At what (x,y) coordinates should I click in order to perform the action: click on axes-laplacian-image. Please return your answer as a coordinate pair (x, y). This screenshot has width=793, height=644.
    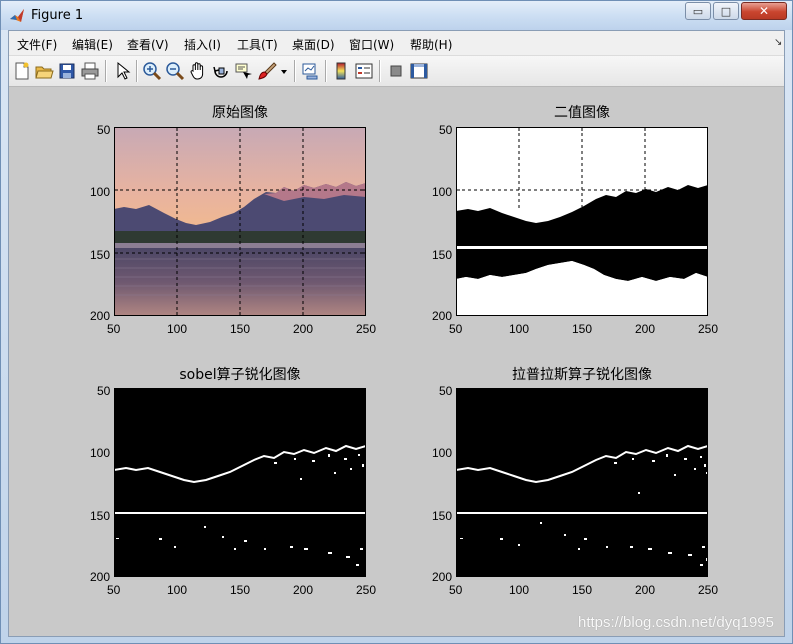
    Looking at the image, I should click on (582, 482).